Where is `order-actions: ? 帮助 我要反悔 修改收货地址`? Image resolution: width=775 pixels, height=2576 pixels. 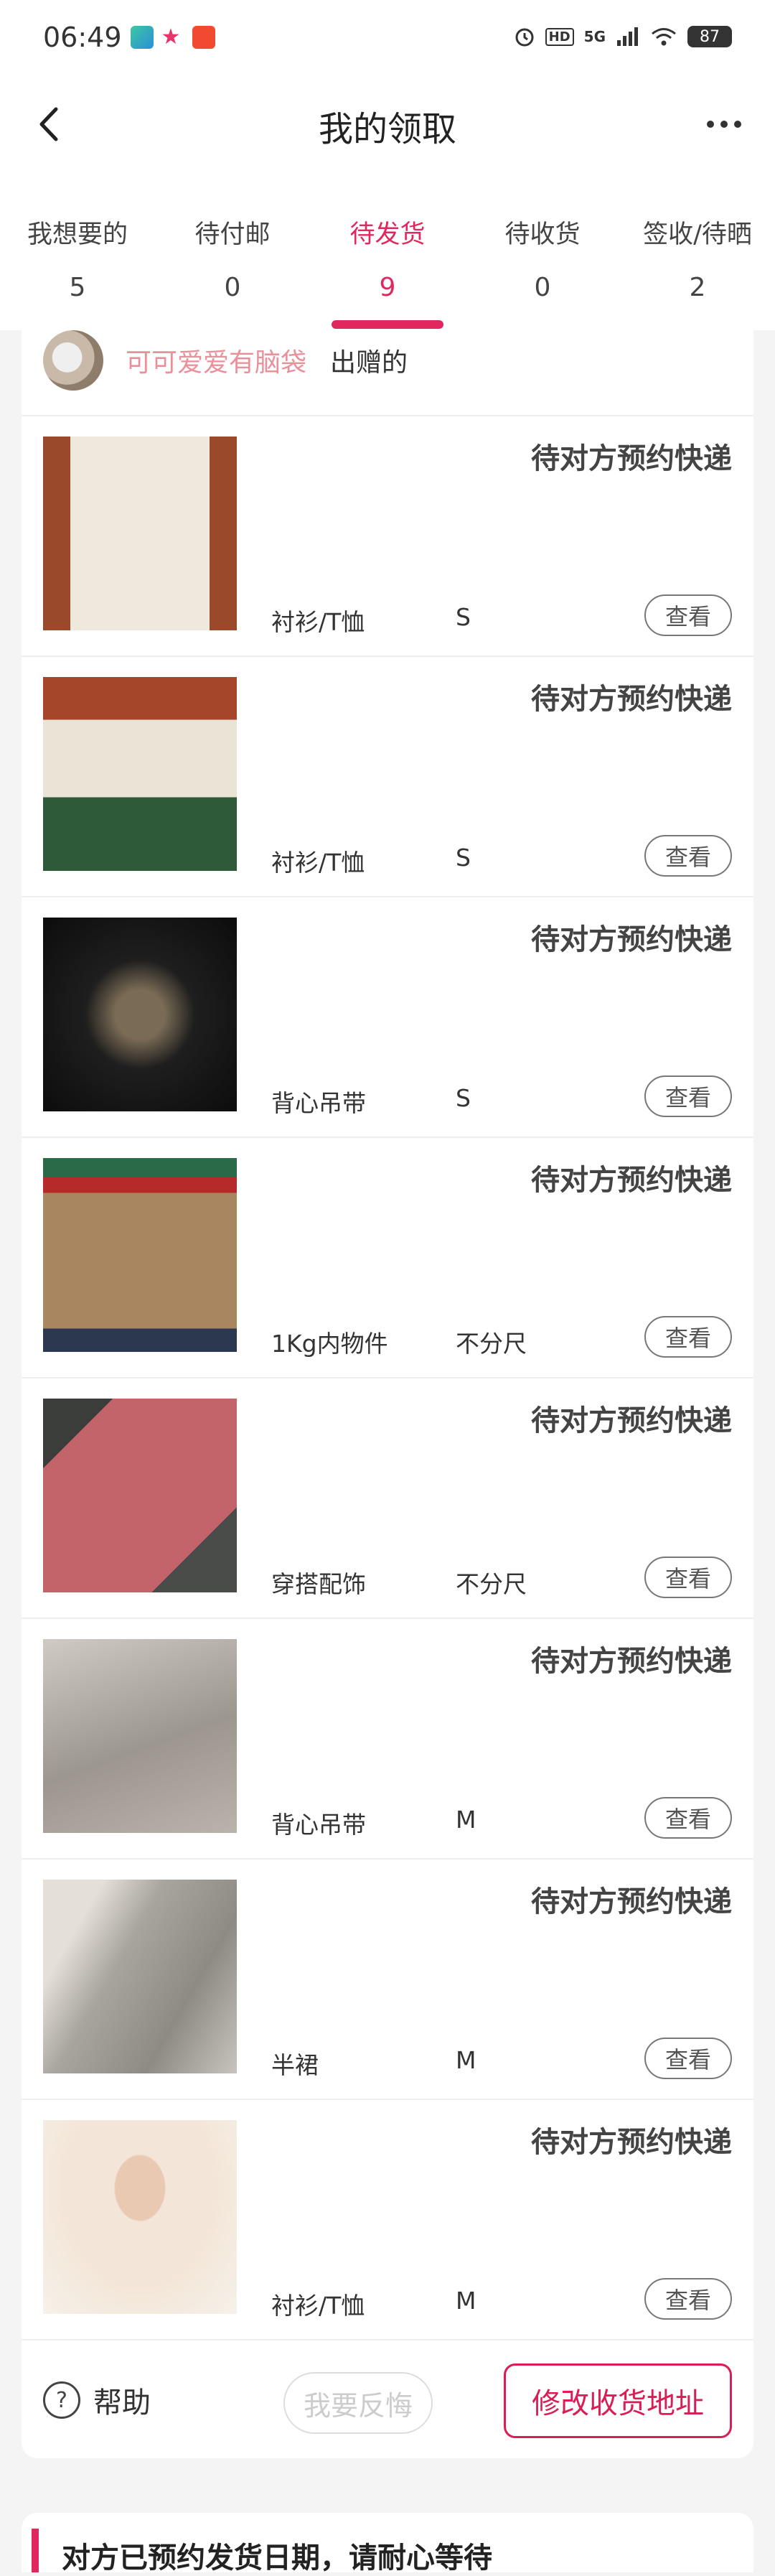
order-actions: ? 帮助 我要反悔 修改收货地址 is located at coordinates (387, 2398).